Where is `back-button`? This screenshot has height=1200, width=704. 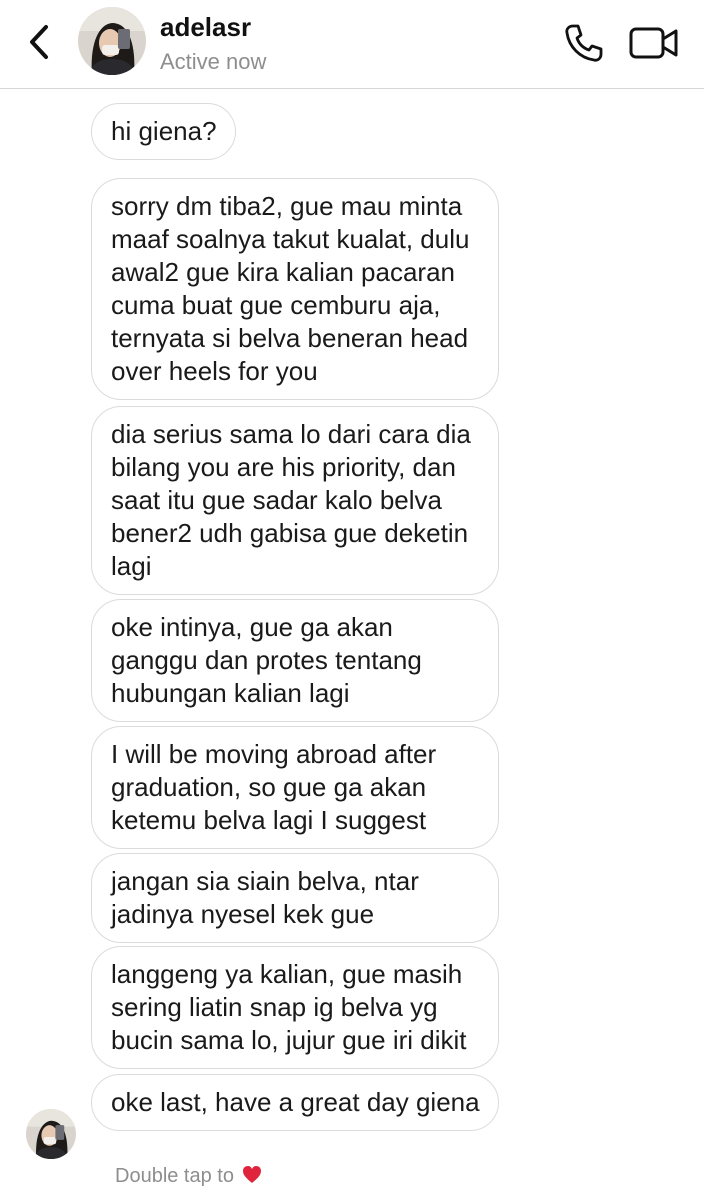 back-button is located at coordinates (39, 42).